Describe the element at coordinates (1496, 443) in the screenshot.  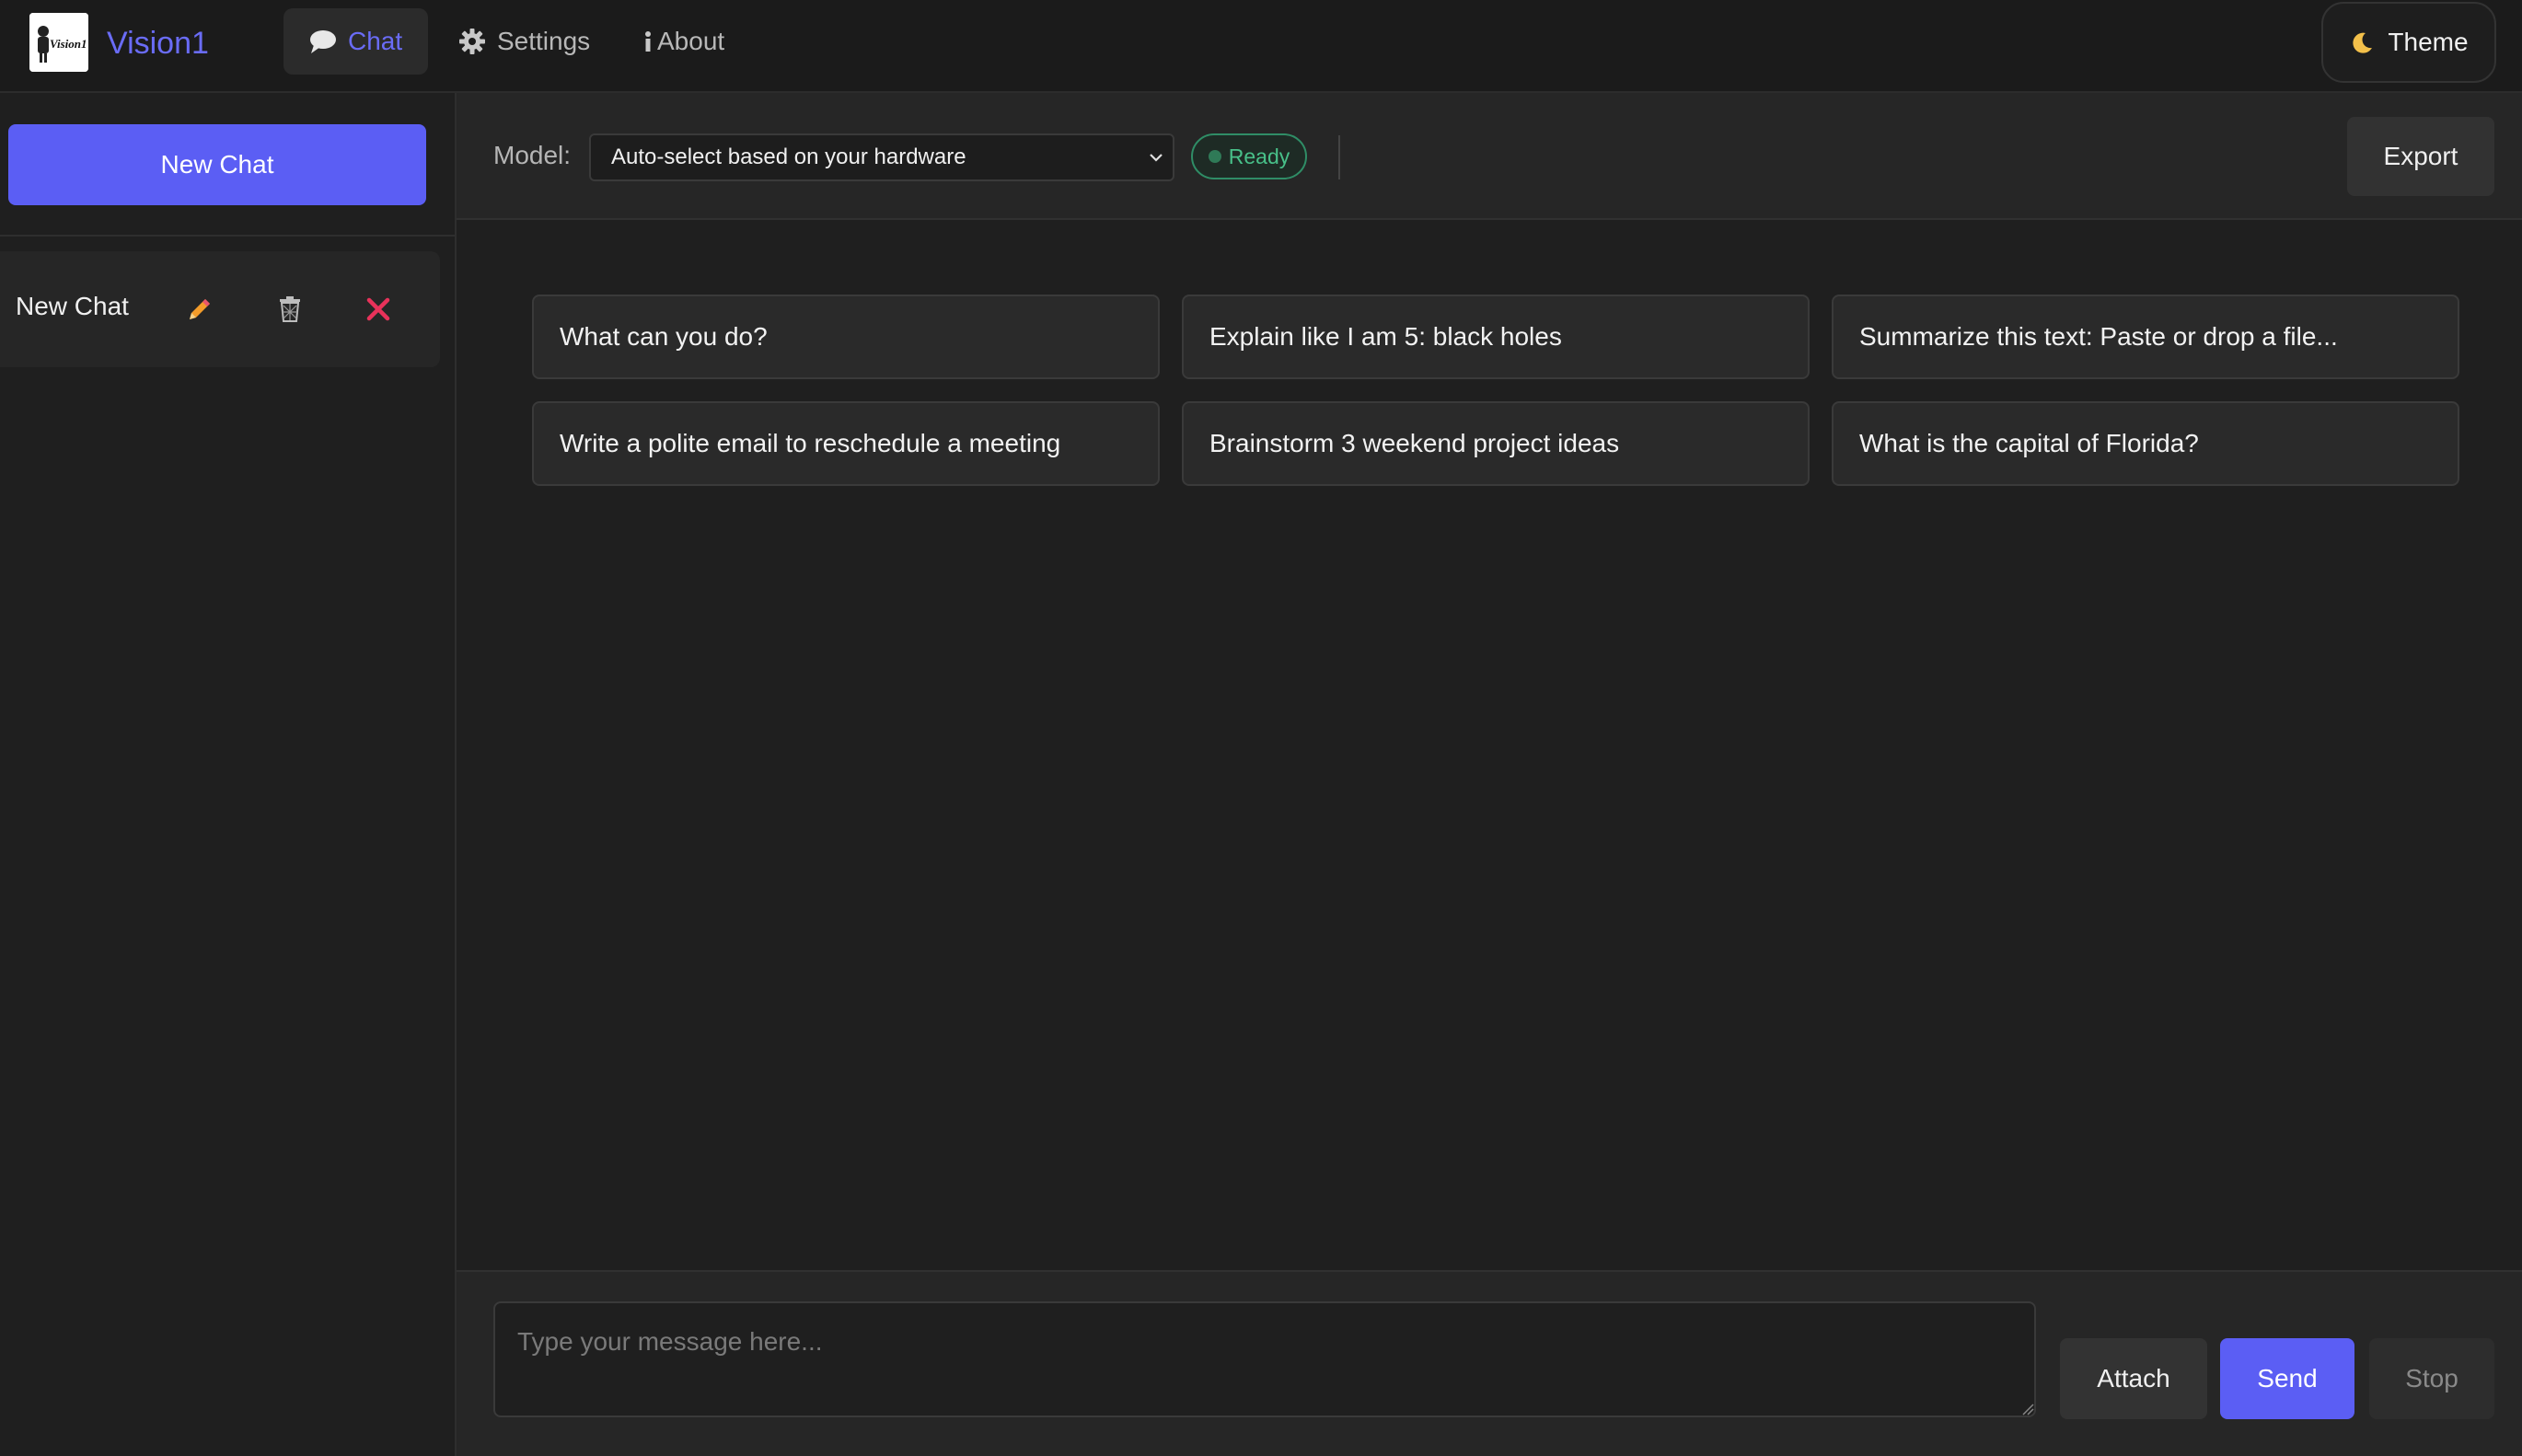
I see `suggestion-chip: Brainstorm 3 weekend project ideas` at that location.